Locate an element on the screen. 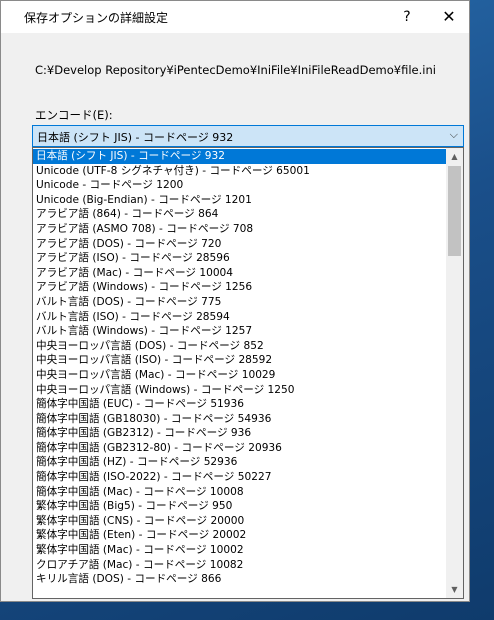 This screenshot has width=494, height=620. encoding-option: 繁体字中国語 (Big5) - コードページ 950 is located at coordinates (240, 506).